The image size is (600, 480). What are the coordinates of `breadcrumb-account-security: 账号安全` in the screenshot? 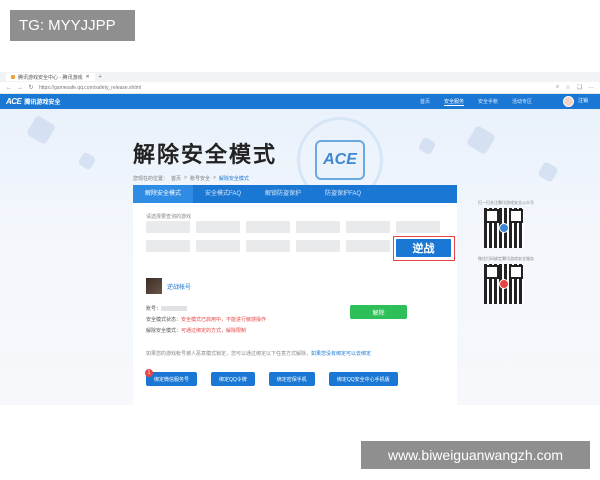 It's located at (200, 178).